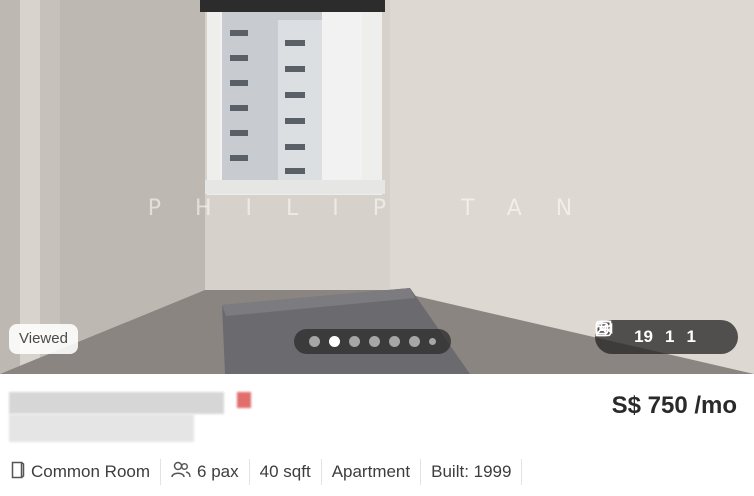  I want to click on size: 40 sqft, so click(285, 472).